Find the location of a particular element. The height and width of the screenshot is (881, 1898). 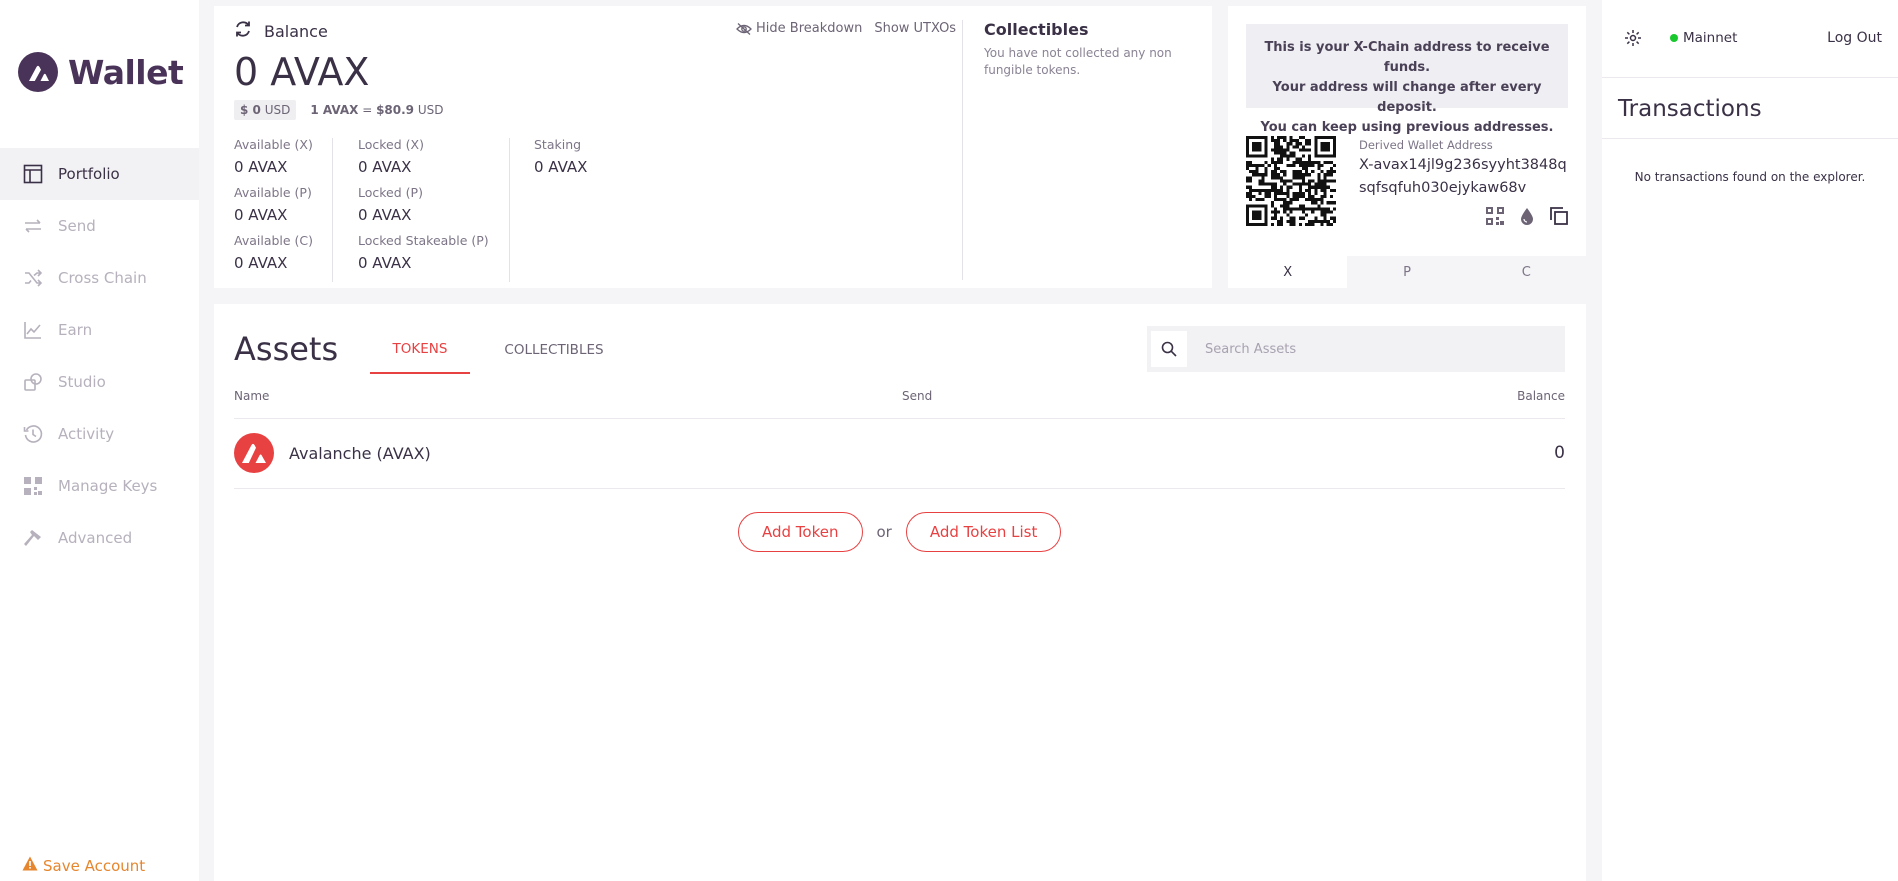

avalanche-token-icon is located at coordinates (254, 453).